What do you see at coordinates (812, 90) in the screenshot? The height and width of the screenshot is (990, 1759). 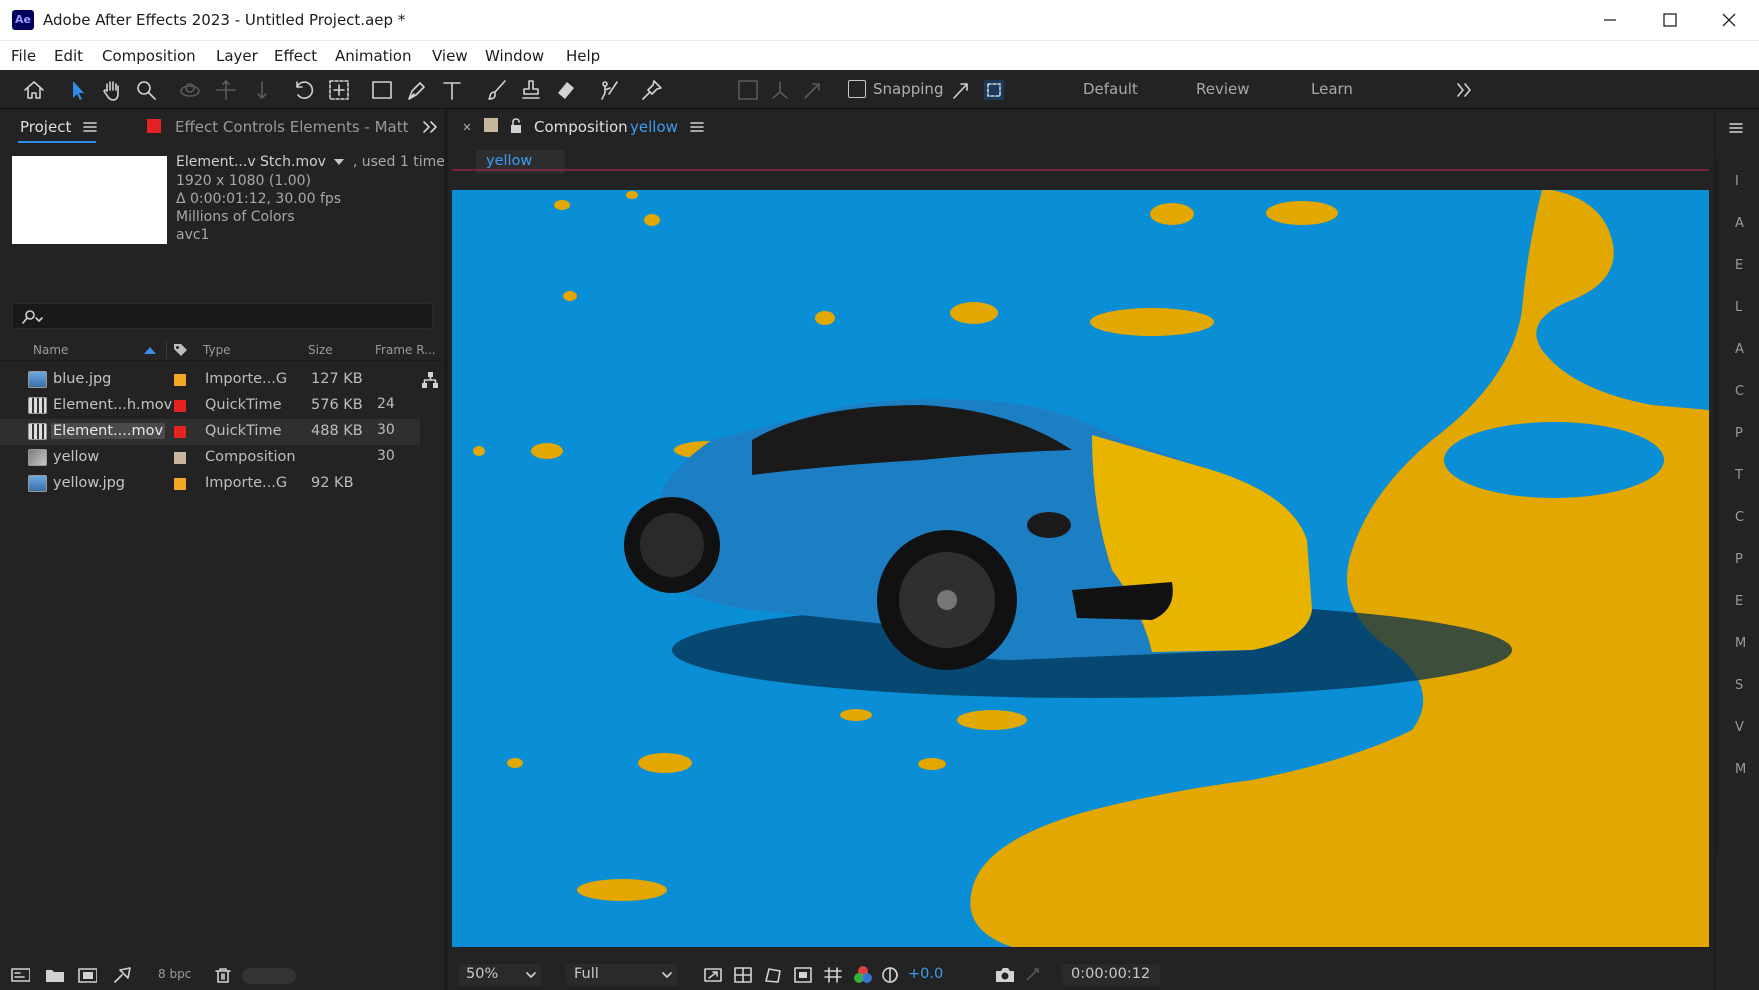 I see `world-axis-tool` at bounding box center [812, 90].